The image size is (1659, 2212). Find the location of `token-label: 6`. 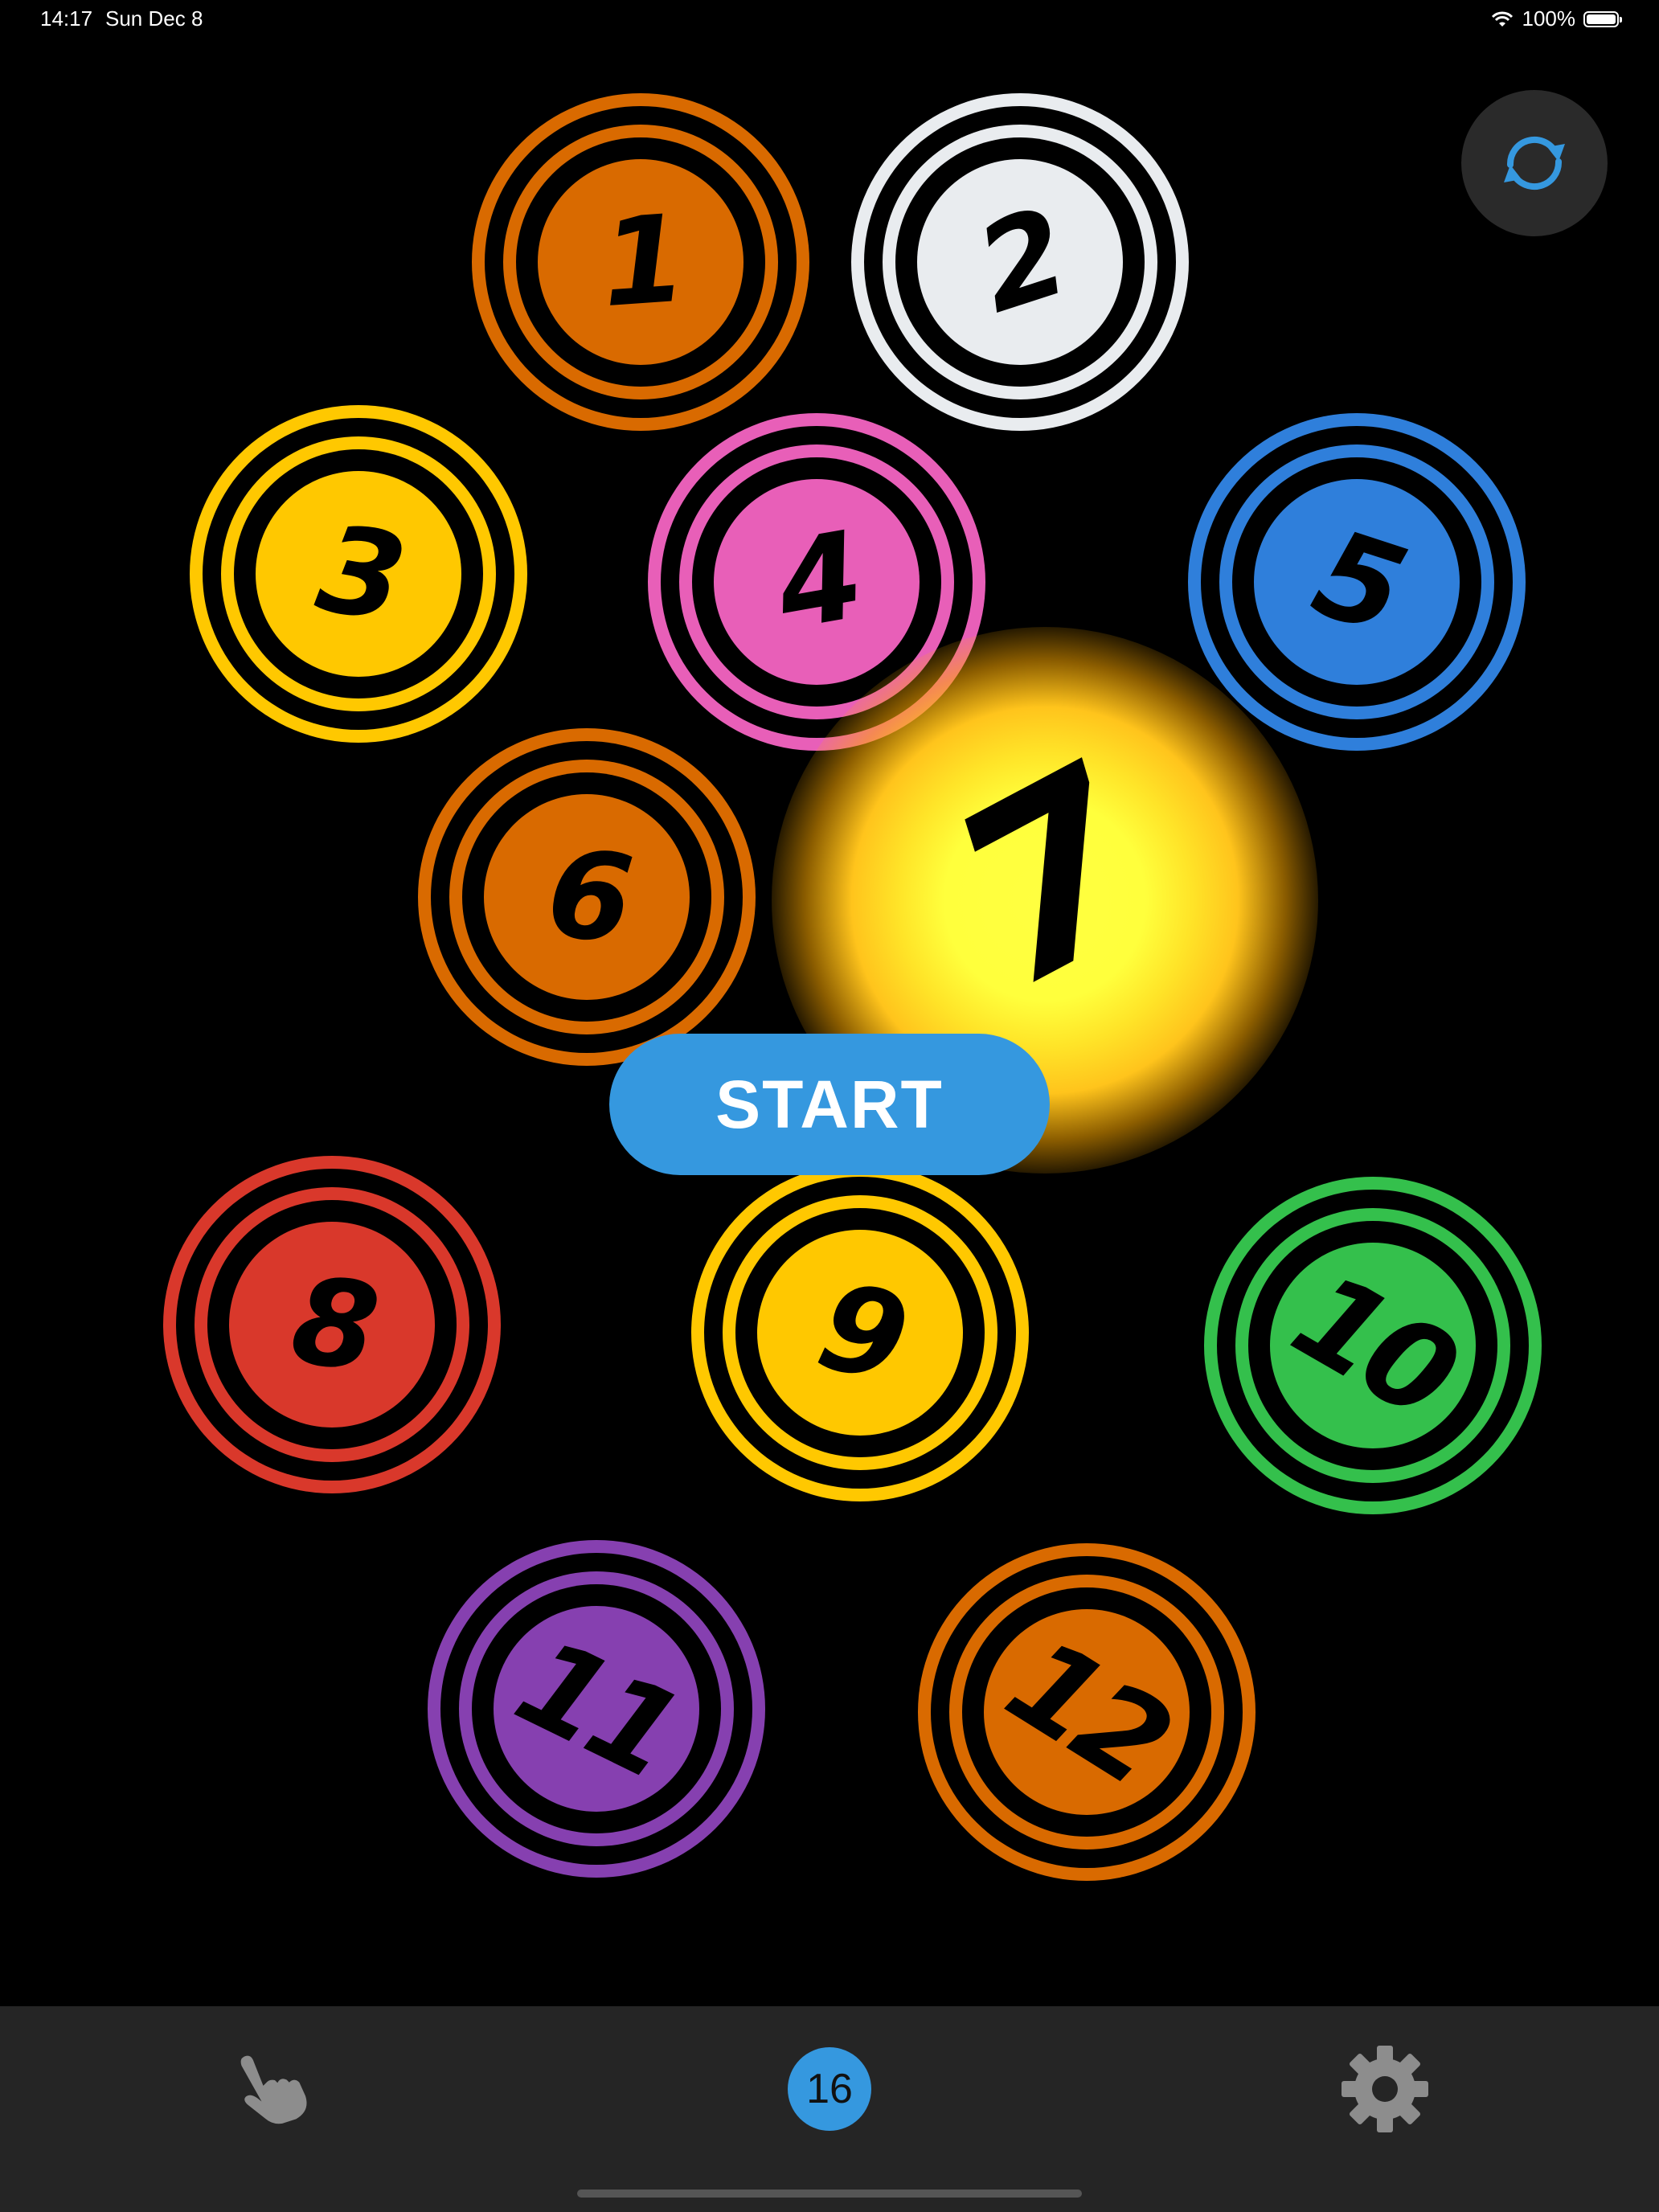

token-label: 6 is located at coordinates (586, 897).